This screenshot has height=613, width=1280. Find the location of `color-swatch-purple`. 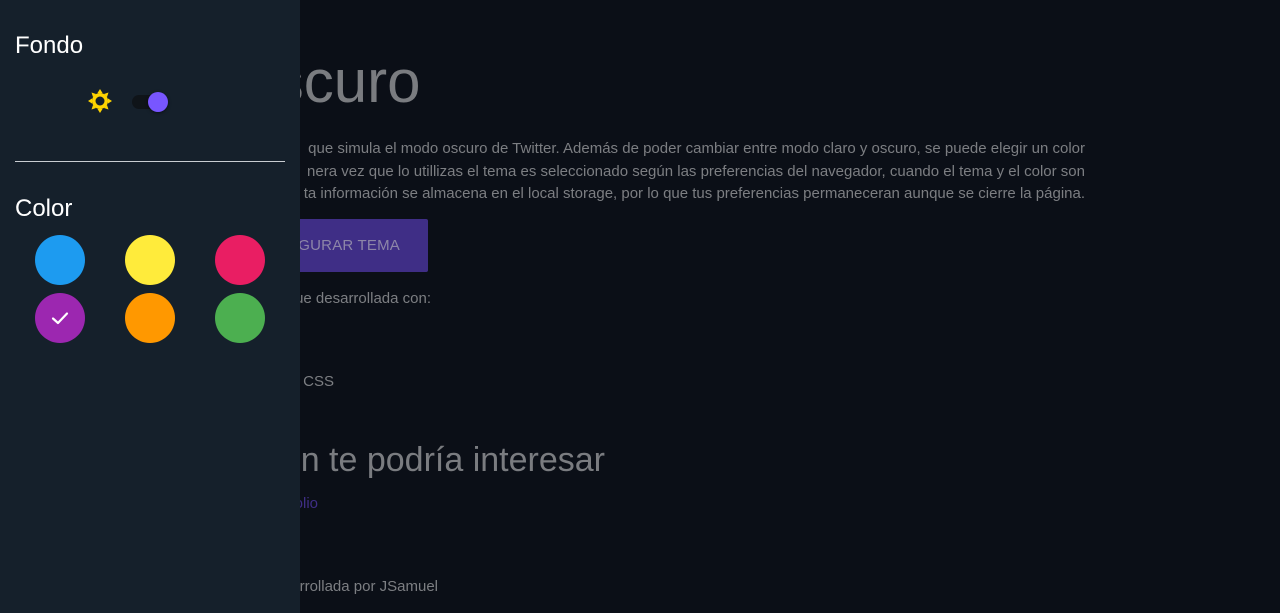

color-swatch-purple is located at coordinates (60, 318).